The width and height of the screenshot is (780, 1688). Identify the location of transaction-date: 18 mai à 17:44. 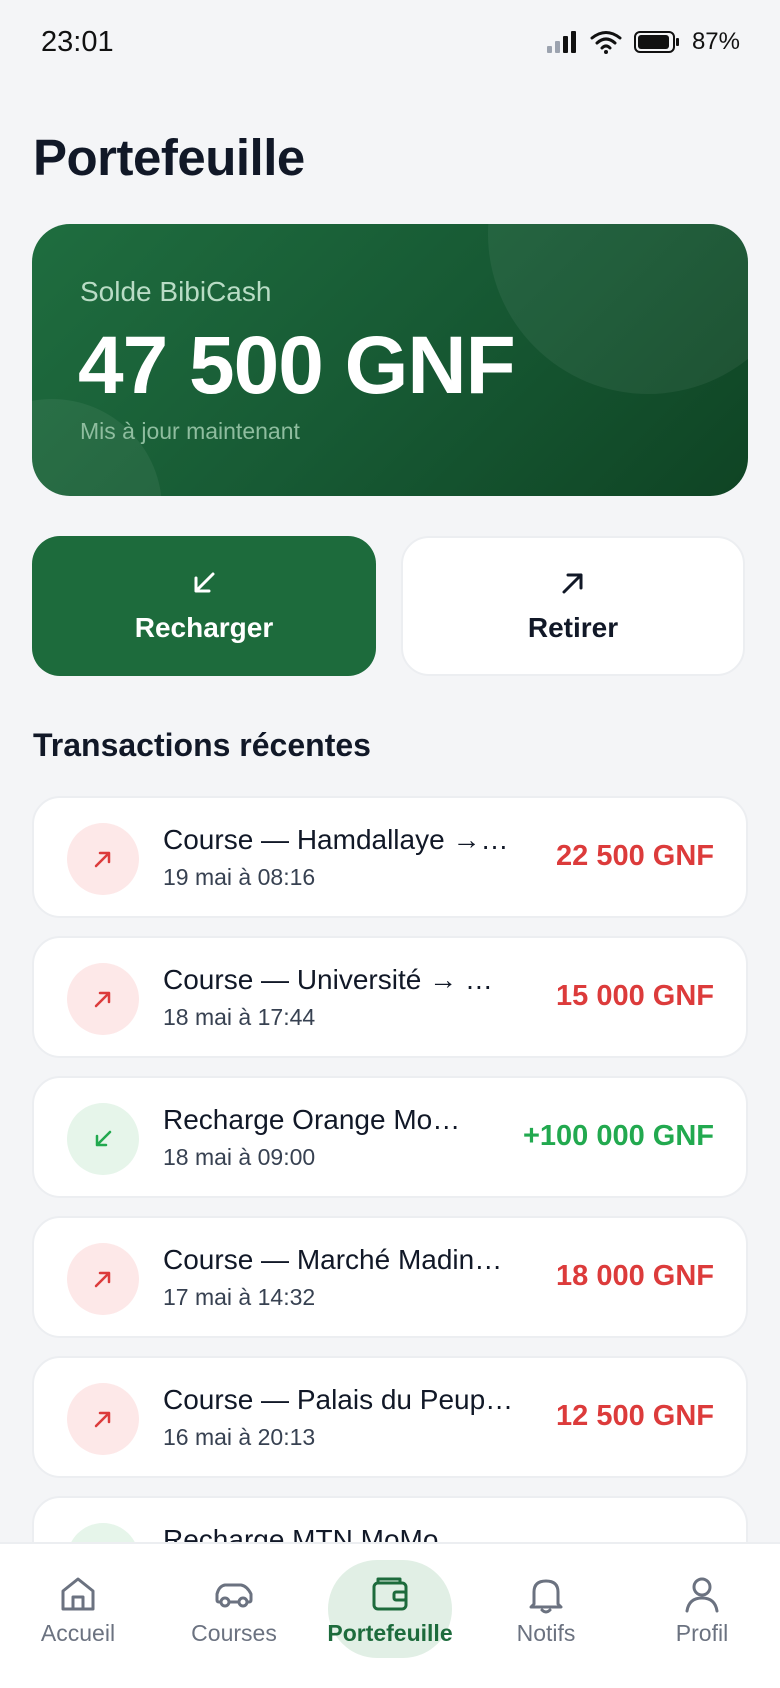
(239, 1017).